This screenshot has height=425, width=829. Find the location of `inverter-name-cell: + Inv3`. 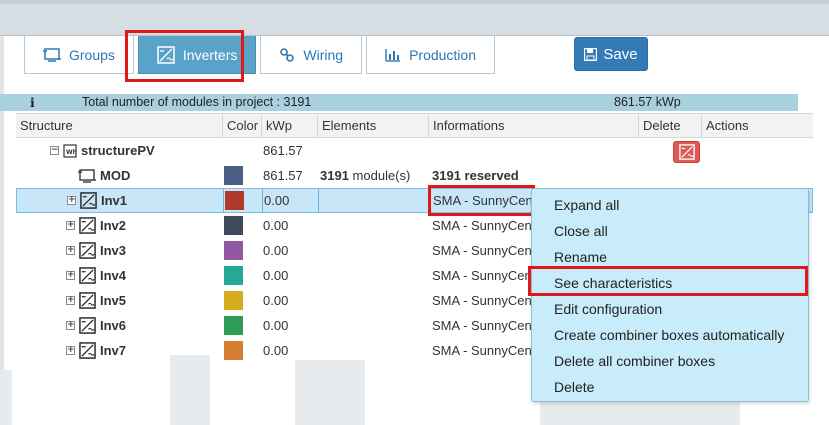

inverter-name-cell: + Inv3 is located at coordinates (96, 250).